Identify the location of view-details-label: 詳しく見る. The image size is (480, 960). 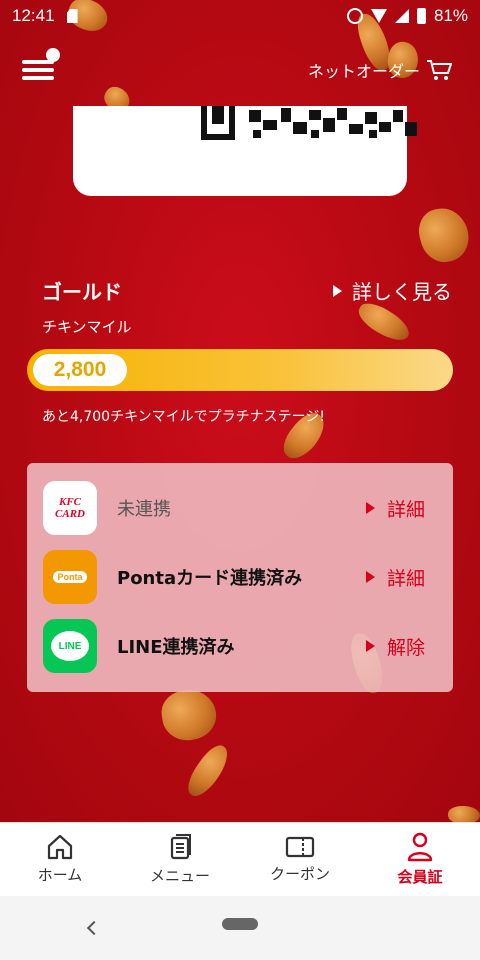
(402, 292).